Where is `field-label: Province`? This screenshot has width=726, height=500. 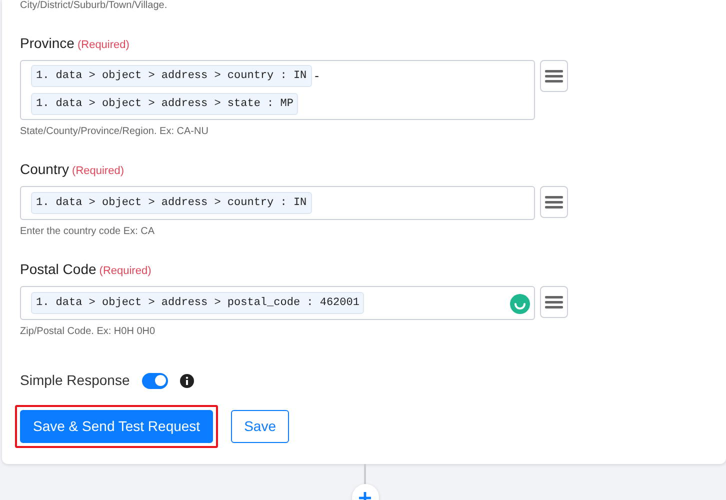 field-label: Province is located at coordinates (47, 43).